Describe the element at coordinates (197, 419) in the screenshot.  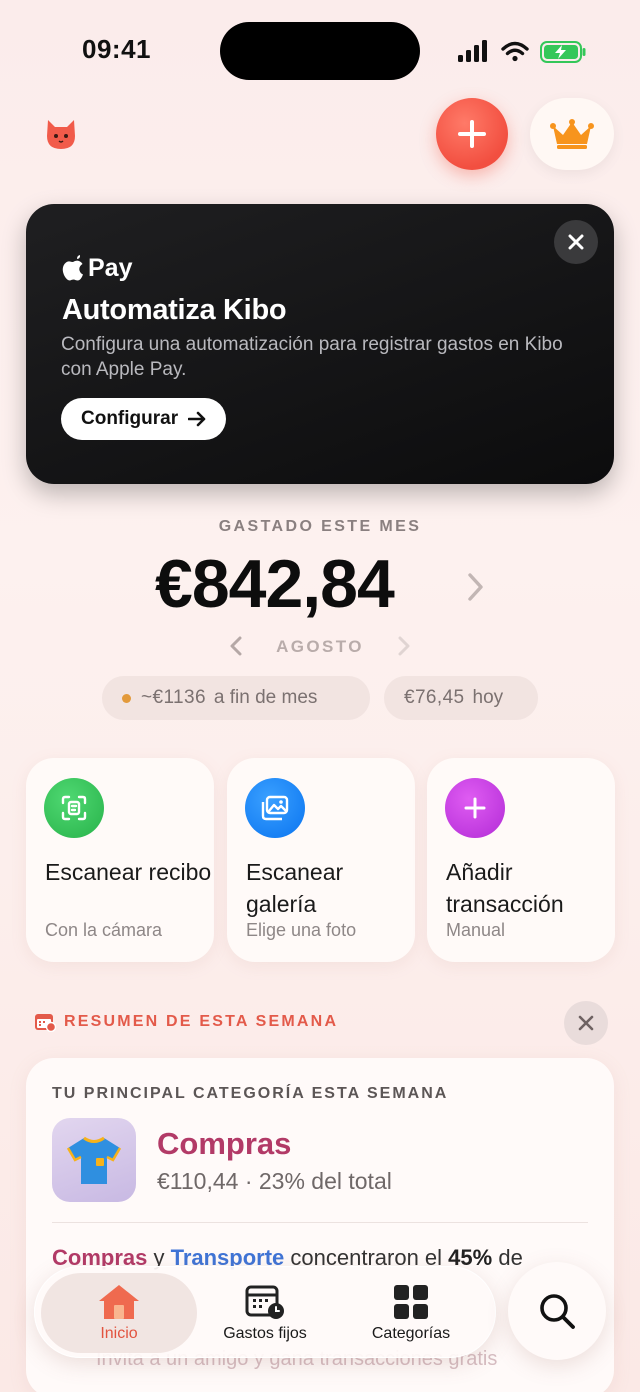
I see `arrow-right-icon` at that location.